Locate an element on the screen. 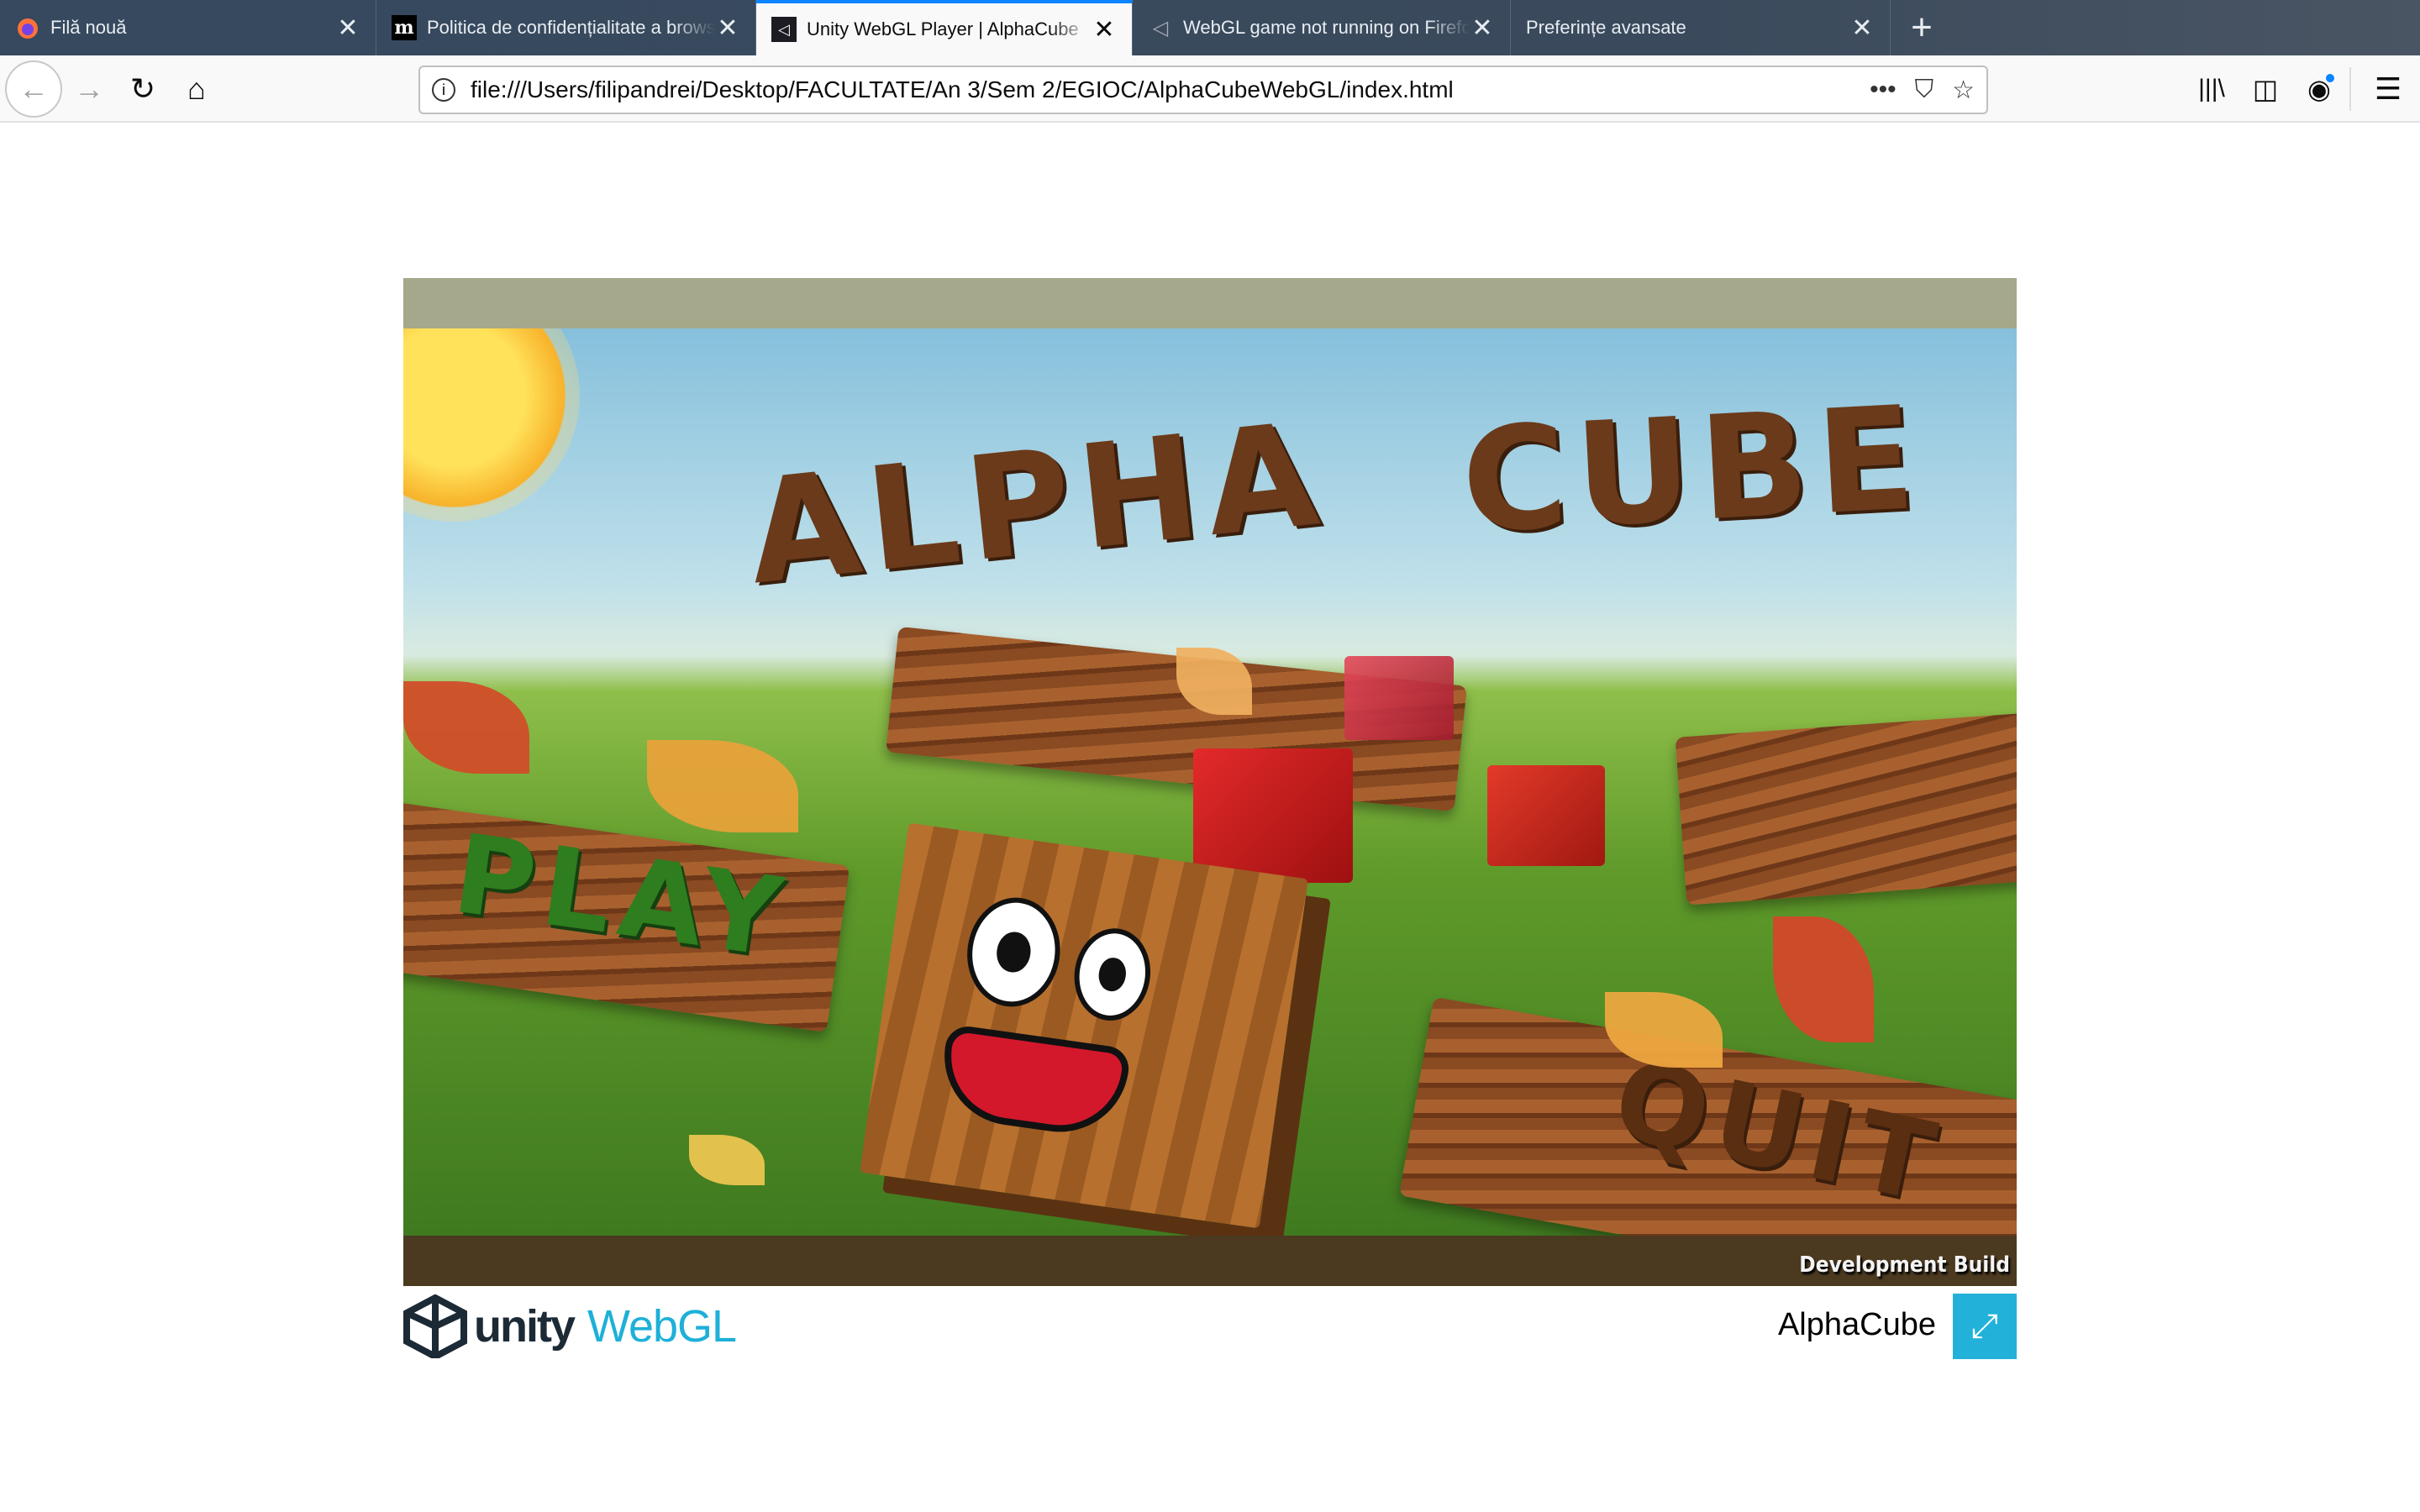 Image resolution: width=2420 pixels, height=1512 pixels. wooden-cube-character is located at coordinates (1084, 1025).